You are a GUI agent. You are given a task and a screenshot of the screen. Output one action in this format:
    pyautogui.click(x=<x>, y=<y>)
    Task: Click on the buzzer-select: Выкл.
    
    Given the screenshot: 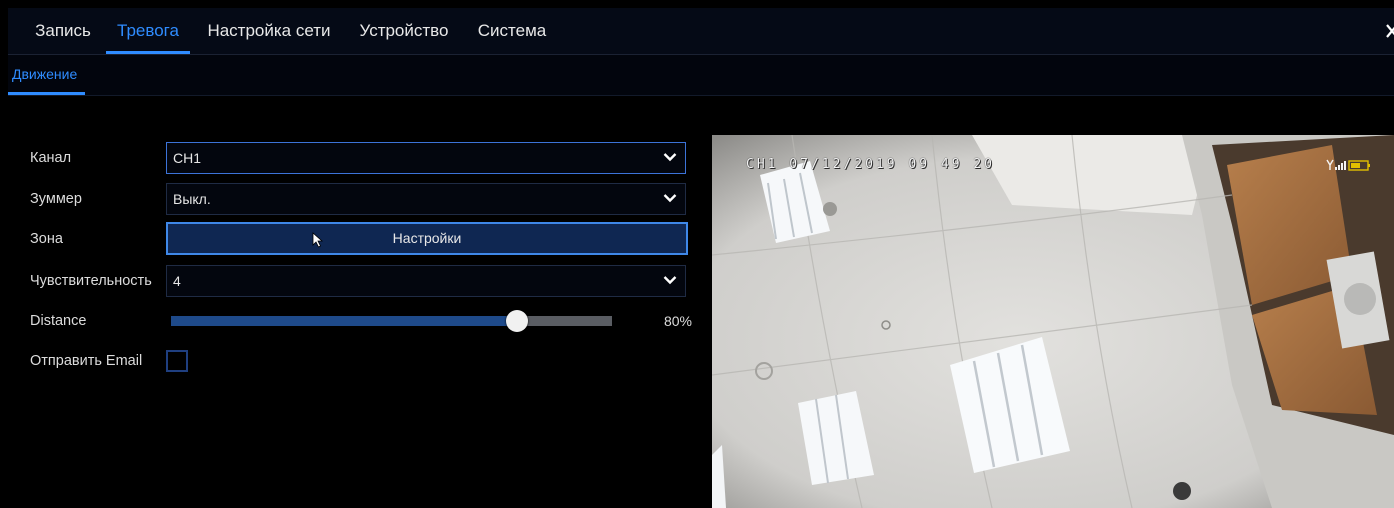 What is the action you would take?
    pyautogui.click(x=426, y=199)
    